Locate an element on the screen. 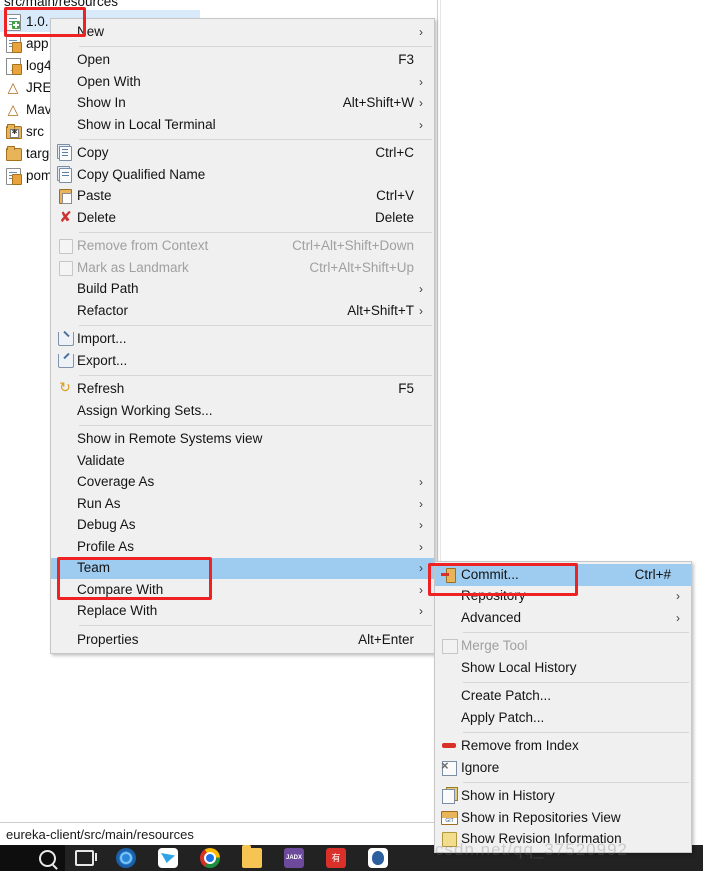 This screenshot has width=703, height=871. submenu-item-show-local-history: Show Local History is located at coordinates (563, 668).